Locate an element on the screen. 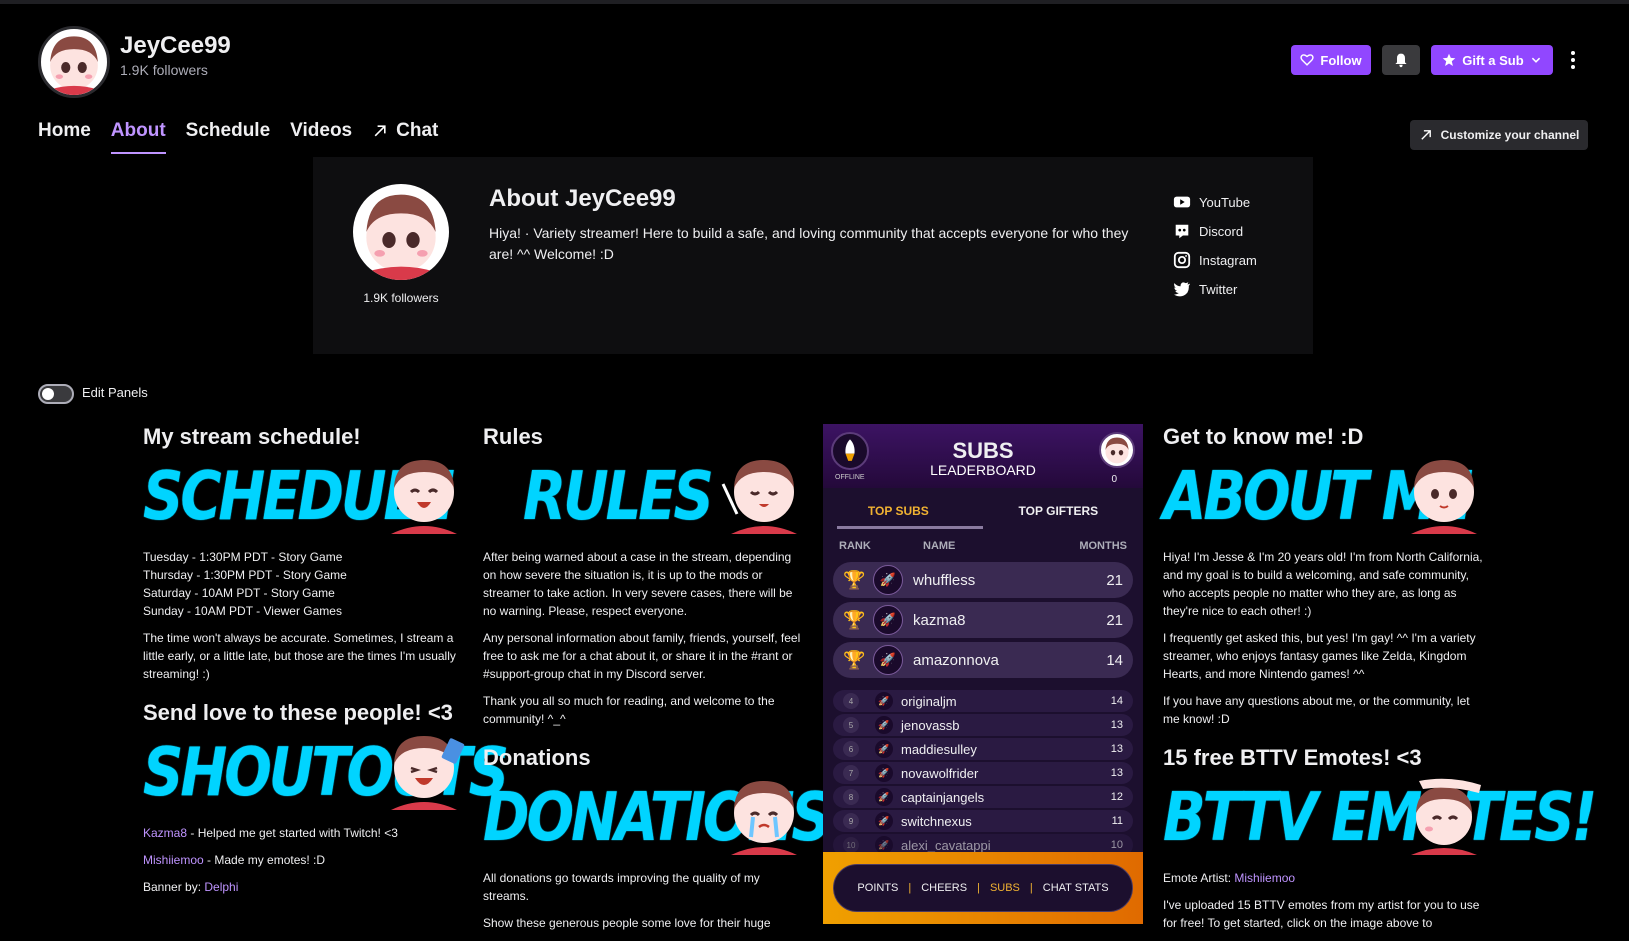 This screenshot has height=941, width=1629. subscriber-name: novawolfrider is located at coordinates (940, 773).